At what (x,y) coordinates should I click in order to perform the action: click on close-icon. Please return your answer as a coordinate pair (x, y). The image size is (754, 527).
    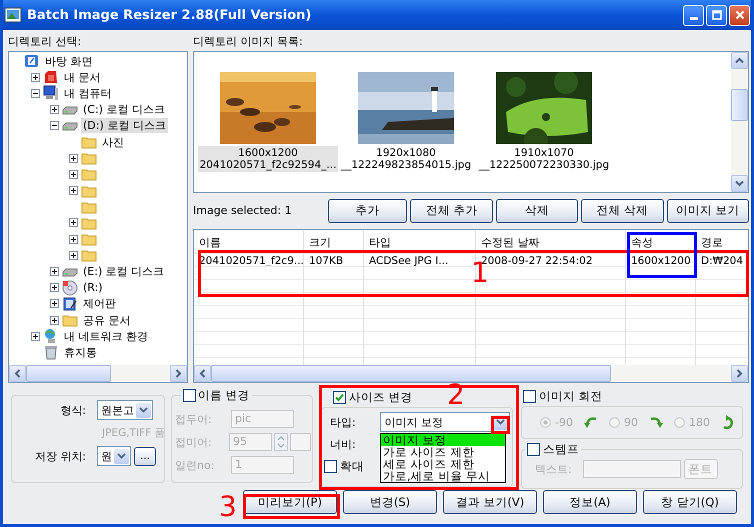
    Looking at the image, I should click on (739, 15).